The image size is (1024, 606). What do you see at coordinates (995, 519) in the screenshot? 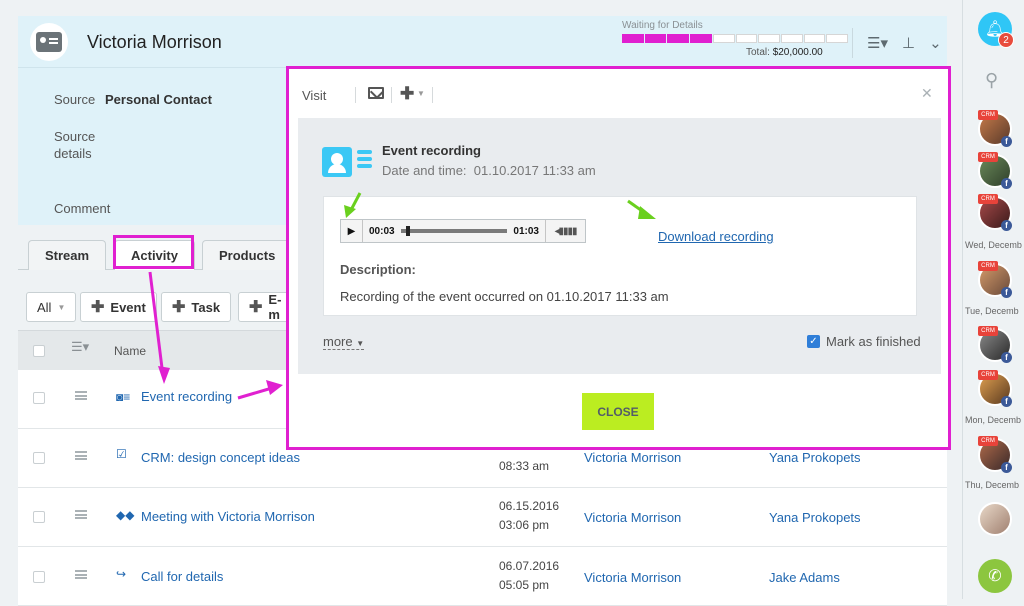
I see `avatar` at bounding box center [995, 519].